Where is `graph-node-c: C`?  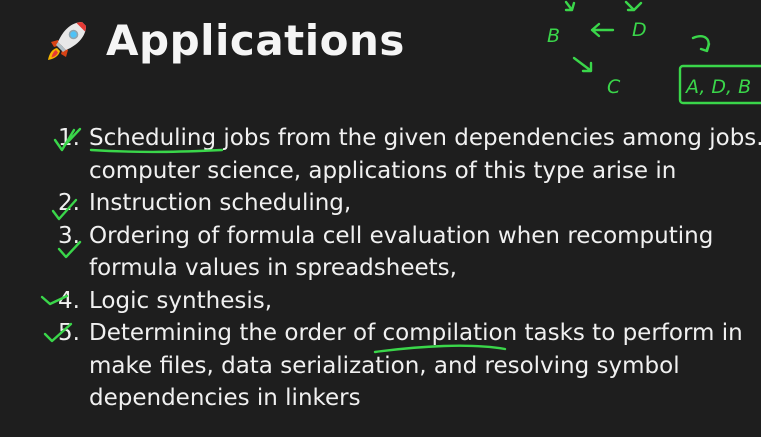 graph-node-c: C is located at coordinates (614, 87).